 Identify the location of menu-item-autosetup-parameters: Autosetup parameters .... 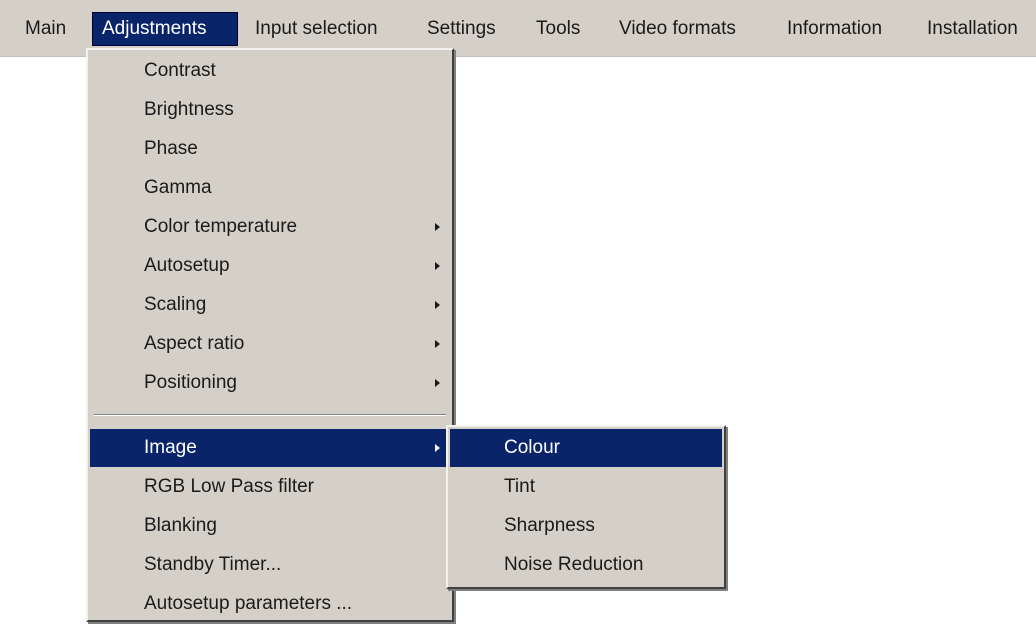
(270, 604).